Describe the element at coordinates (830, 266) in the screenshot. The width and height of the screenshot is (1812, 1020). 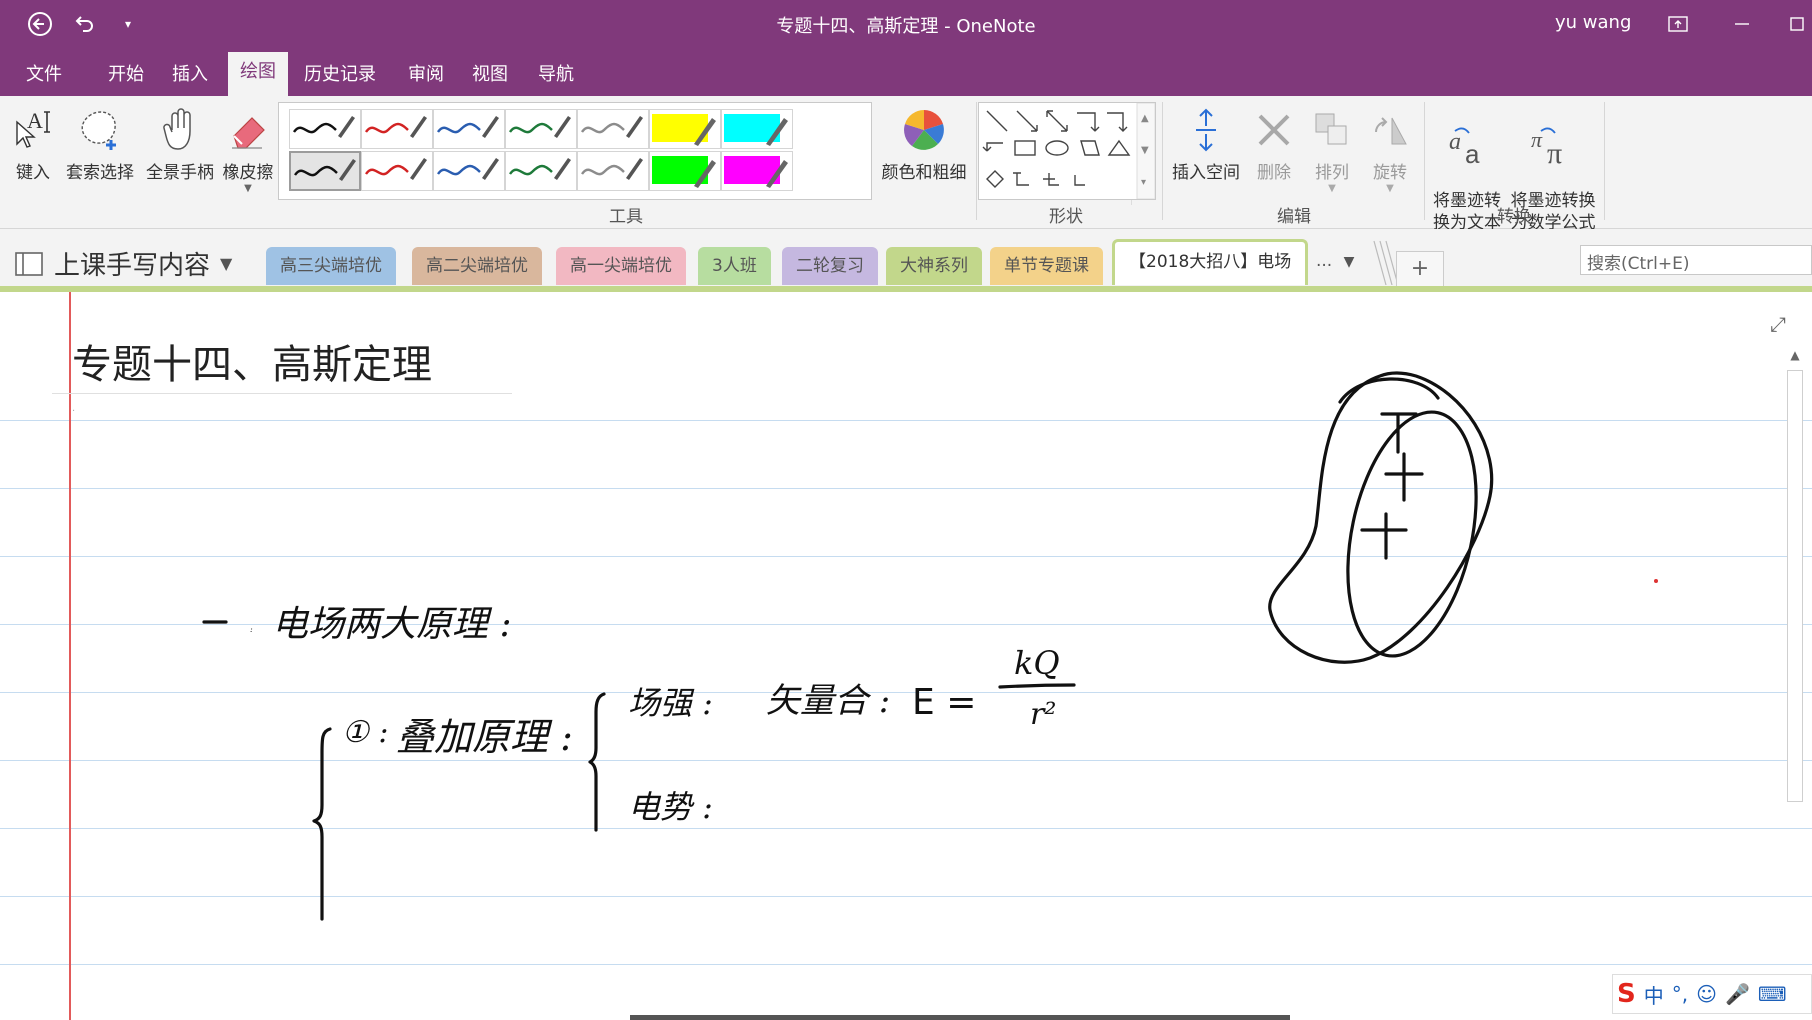
I see `section-tab: 二轮复习` at that location.